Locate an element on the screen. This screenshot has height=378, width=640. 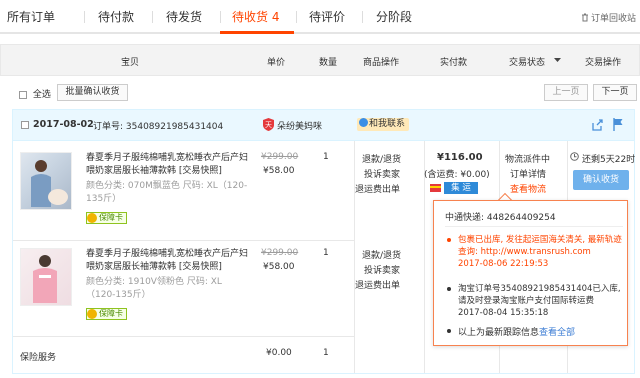
insurance-qty: 1 is located at coordinates (326, 353).